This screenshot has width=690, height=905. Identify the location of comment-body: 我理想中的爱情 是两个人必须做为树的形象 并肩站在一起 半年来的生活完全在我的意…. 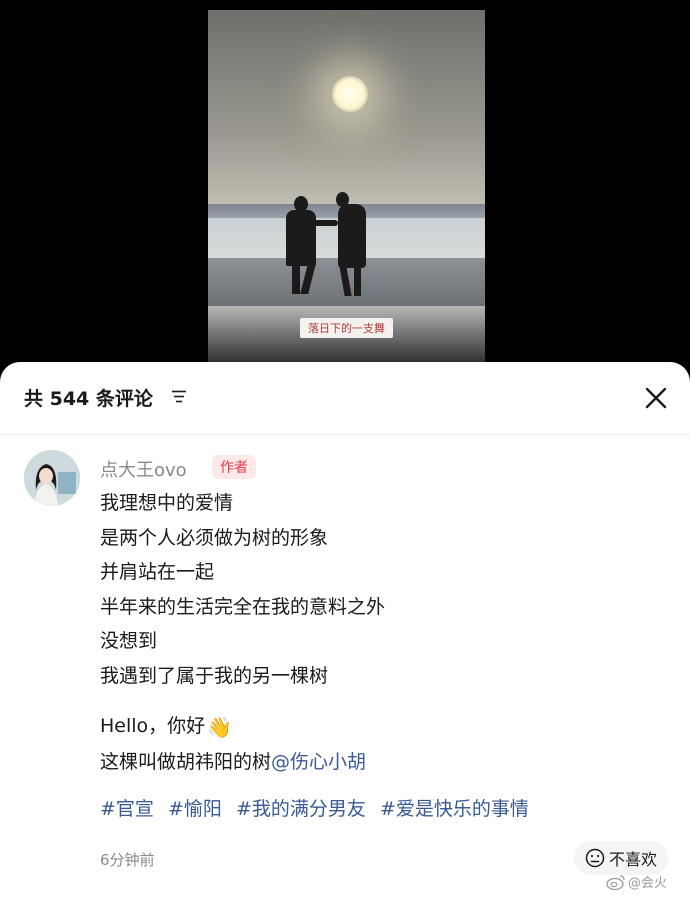
(242, 589).